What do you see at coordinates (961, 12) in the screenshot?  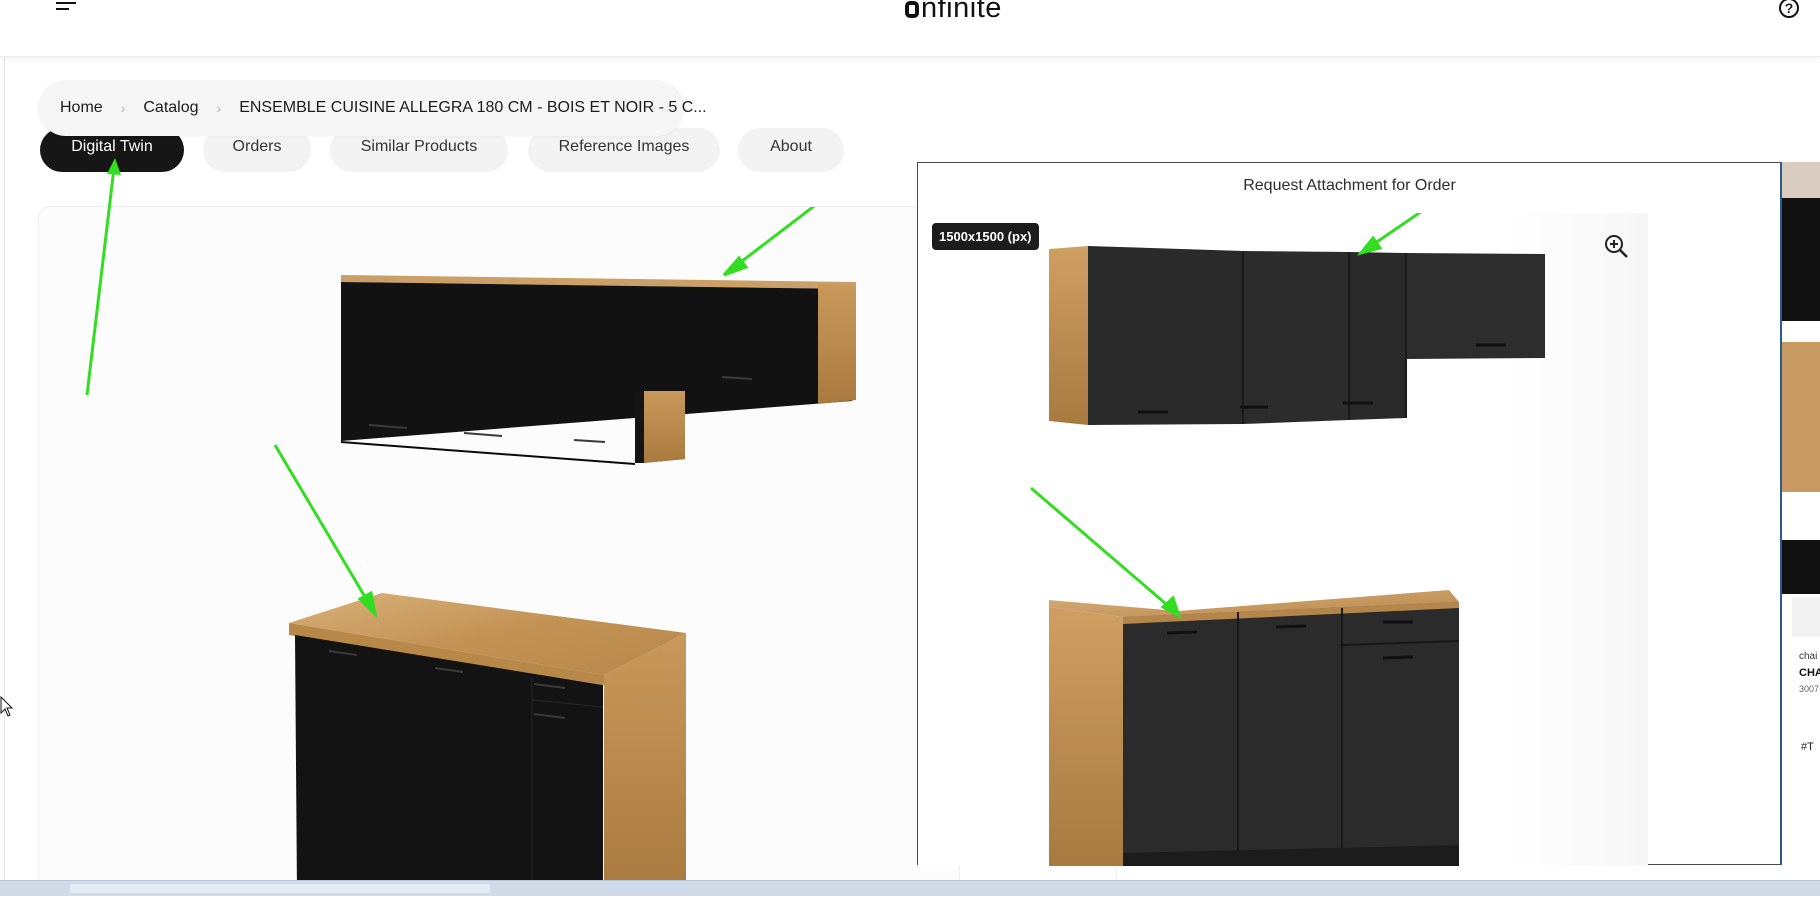 I see `logo-text: nfinite` at bounding box center [961, 12].